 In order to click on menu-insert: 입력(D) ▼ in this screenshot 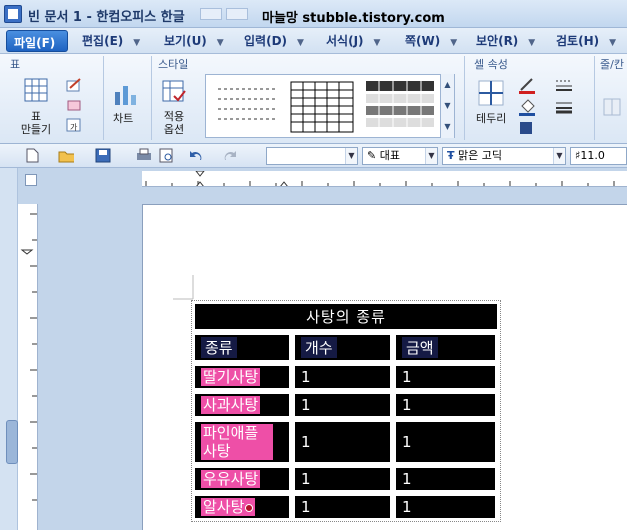, I will do `click(274, 40)`.